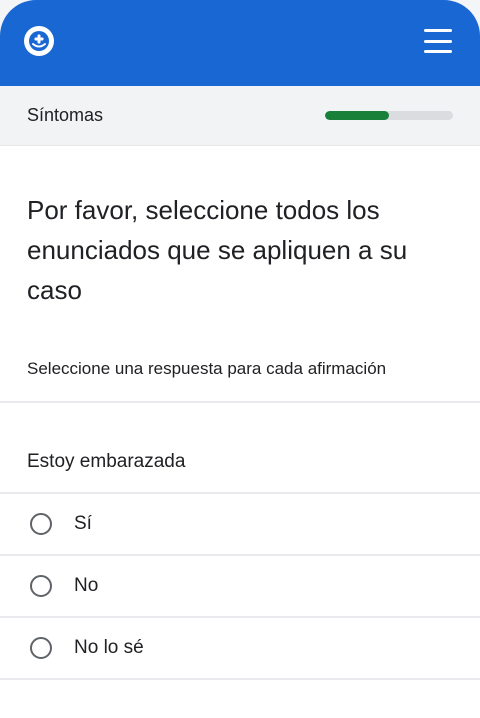  What do you see at coordinates (83, 523) in the screenshot?
I see `option-label: Sí` at bounding box center [83, 523].